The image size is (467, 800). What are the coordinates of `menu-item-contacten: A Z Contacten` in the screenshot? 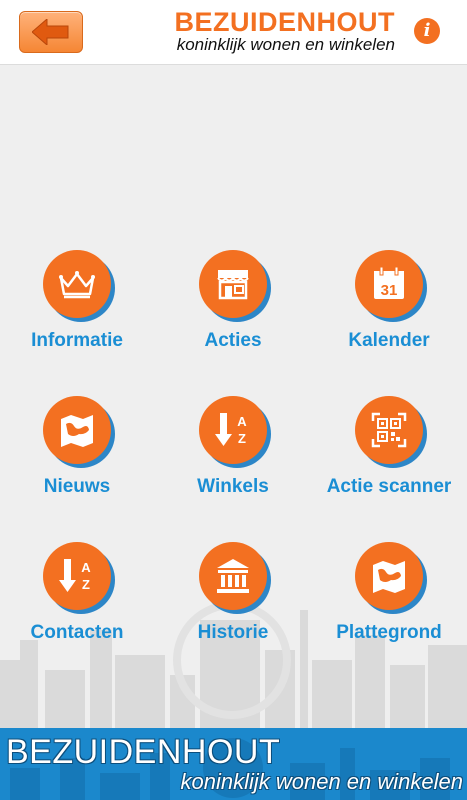 It's located at (77, 593).